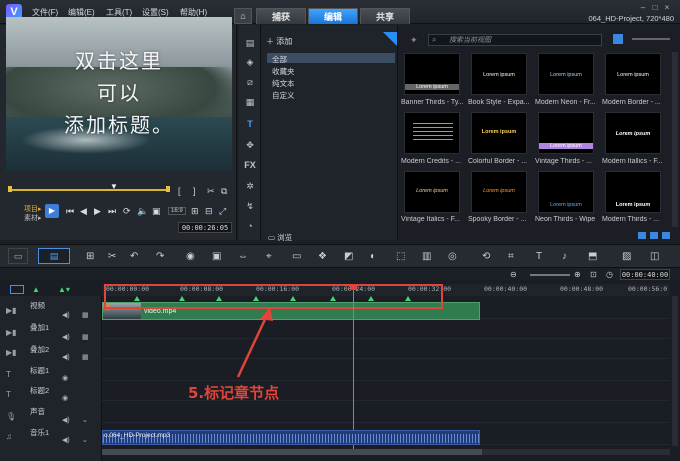 Image resolution: width=680 pixels, height=461 pixels. Describe the element at coordinates (112, 256) in the screenshot. I see `cut-icon: ✂` at that location.